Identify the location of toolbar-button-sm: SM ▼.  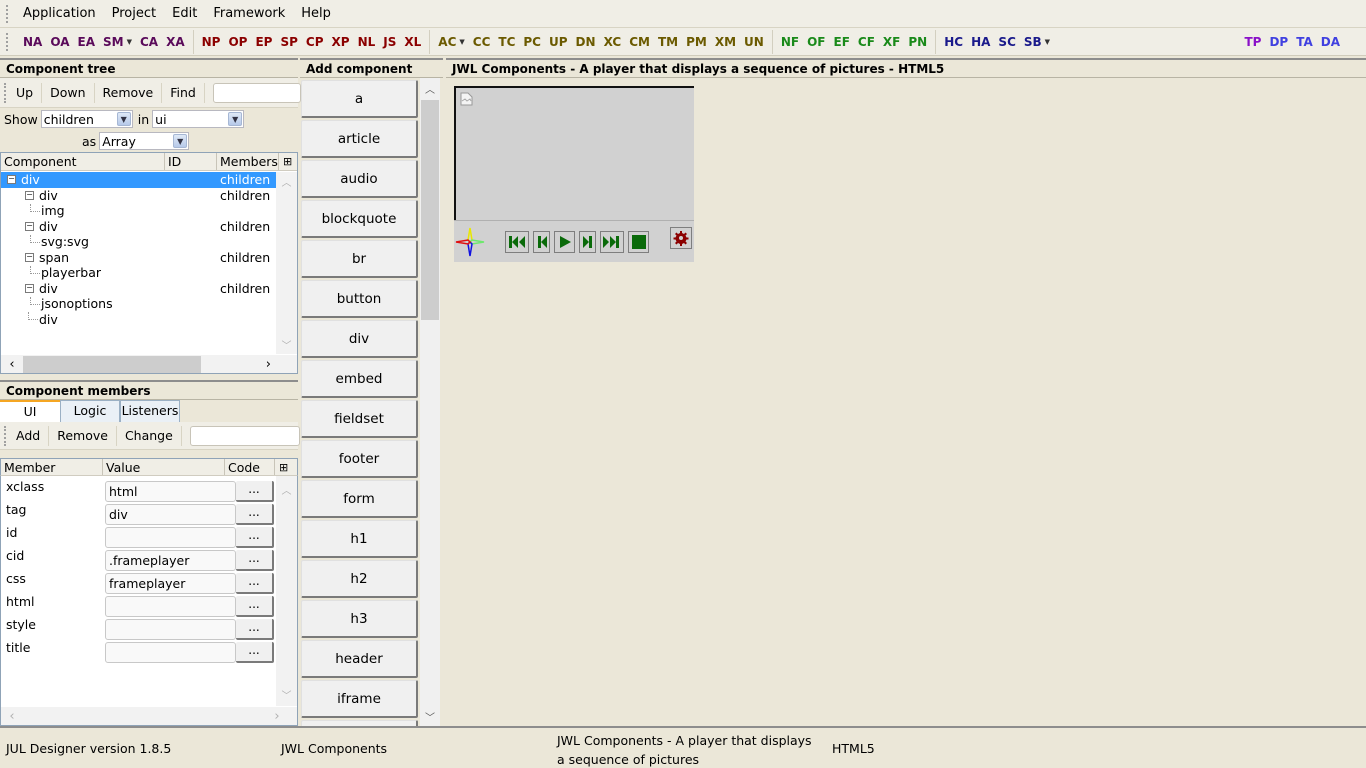
(117, 42).